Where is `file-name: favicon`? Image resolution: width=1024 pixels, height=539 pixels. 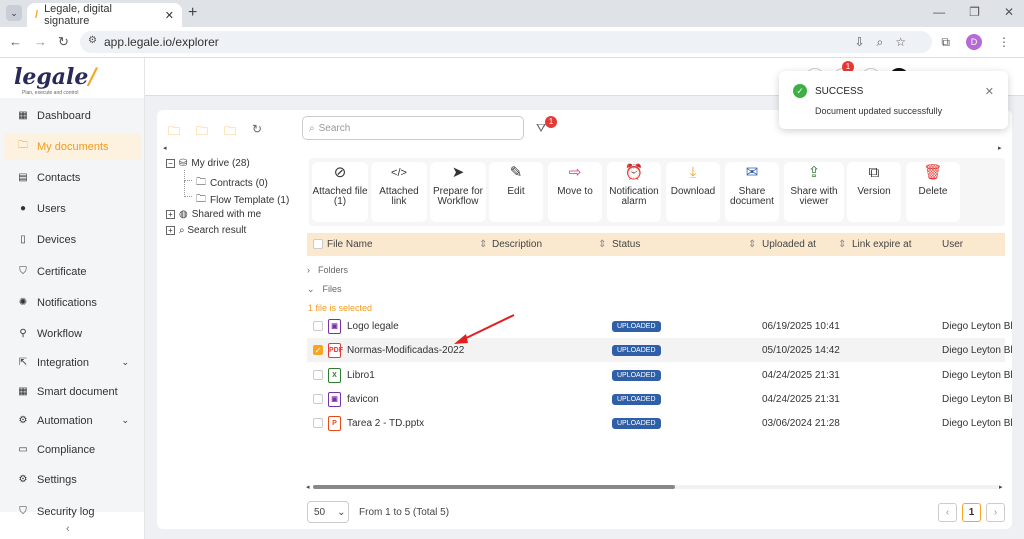 file-name: favicon is located at coordinates (363, 399).